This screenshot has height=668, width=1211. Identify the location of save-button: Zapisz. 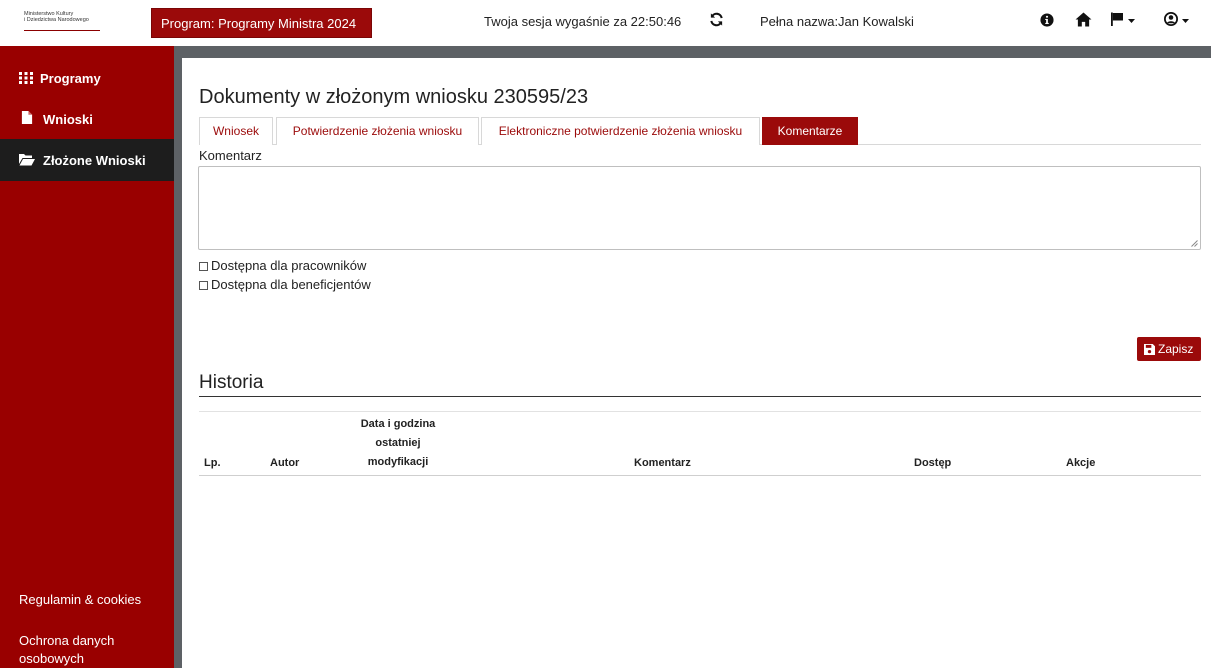
(1169, 349).